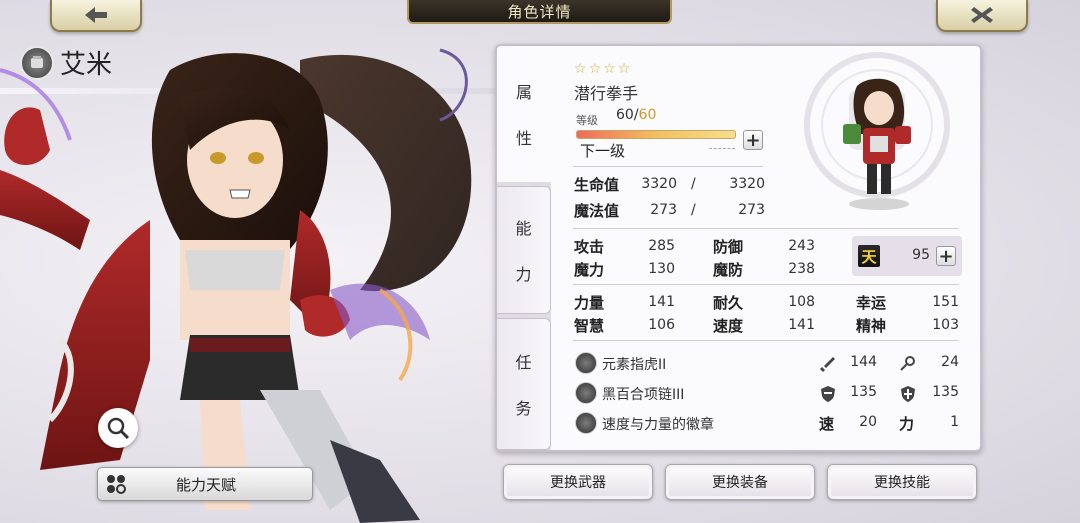 This screenshot has height=523, width=1080. Describe the element at coordinates (589, 326) in the screenshot. I see `intellect-label: 智慧` at that location.